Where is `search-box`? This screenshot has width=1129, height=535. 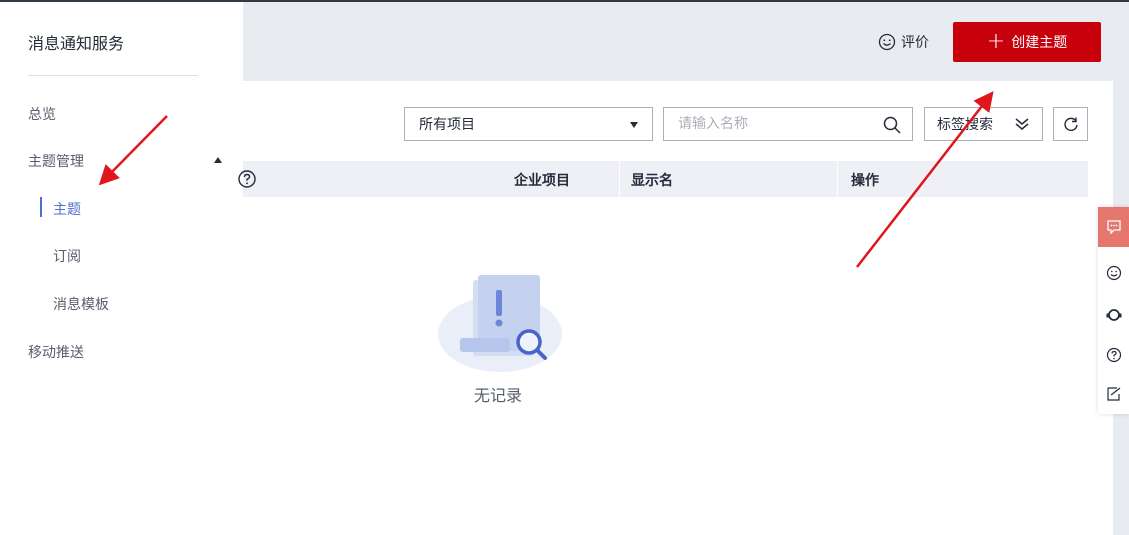 search-box is located at coordinates (788, 124).